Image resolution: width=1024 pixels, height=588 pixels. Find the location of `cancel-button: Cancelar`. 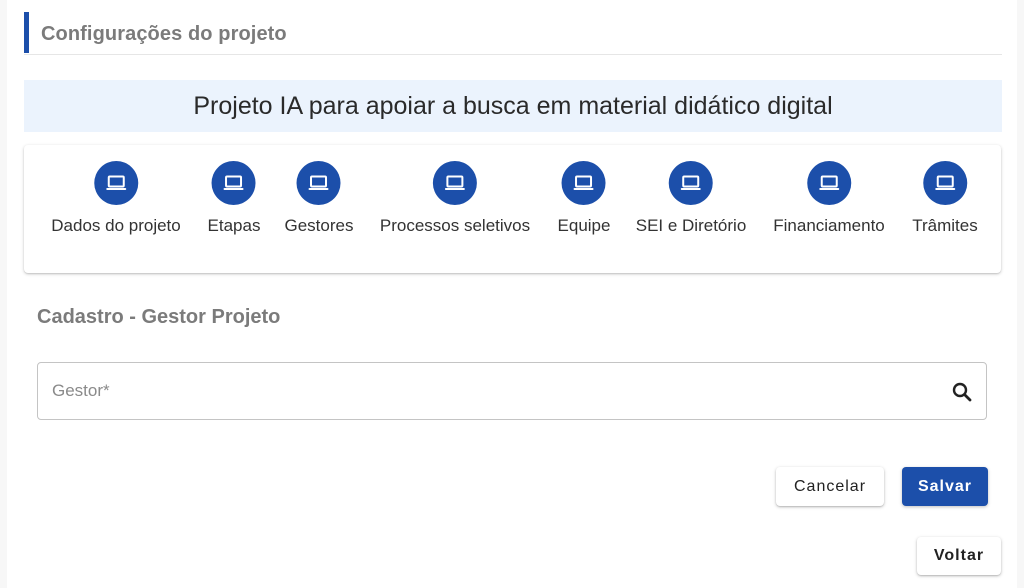

cancel-button: Cancelar is located at coordinates (830, 486).